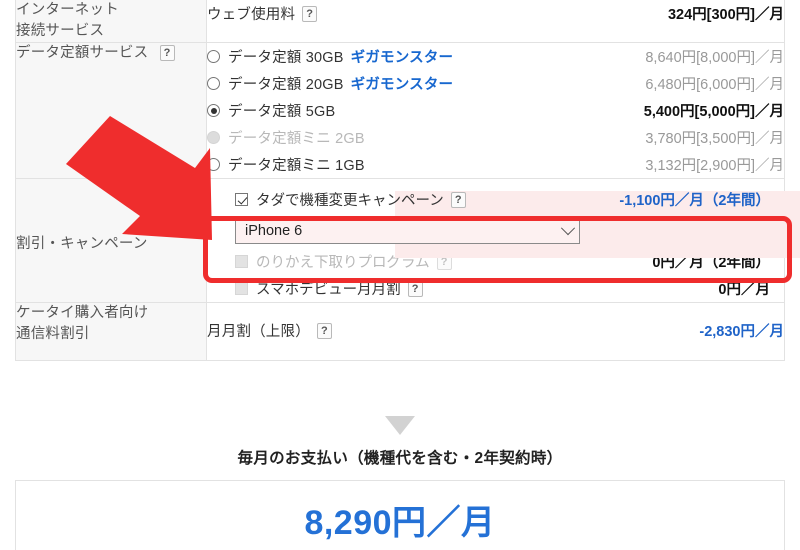  Describe the element at coordinates (426, 137) in the screenshot. I see `radio-option-data-mini-2gb: データ定額ミニ 2GB` at that location.